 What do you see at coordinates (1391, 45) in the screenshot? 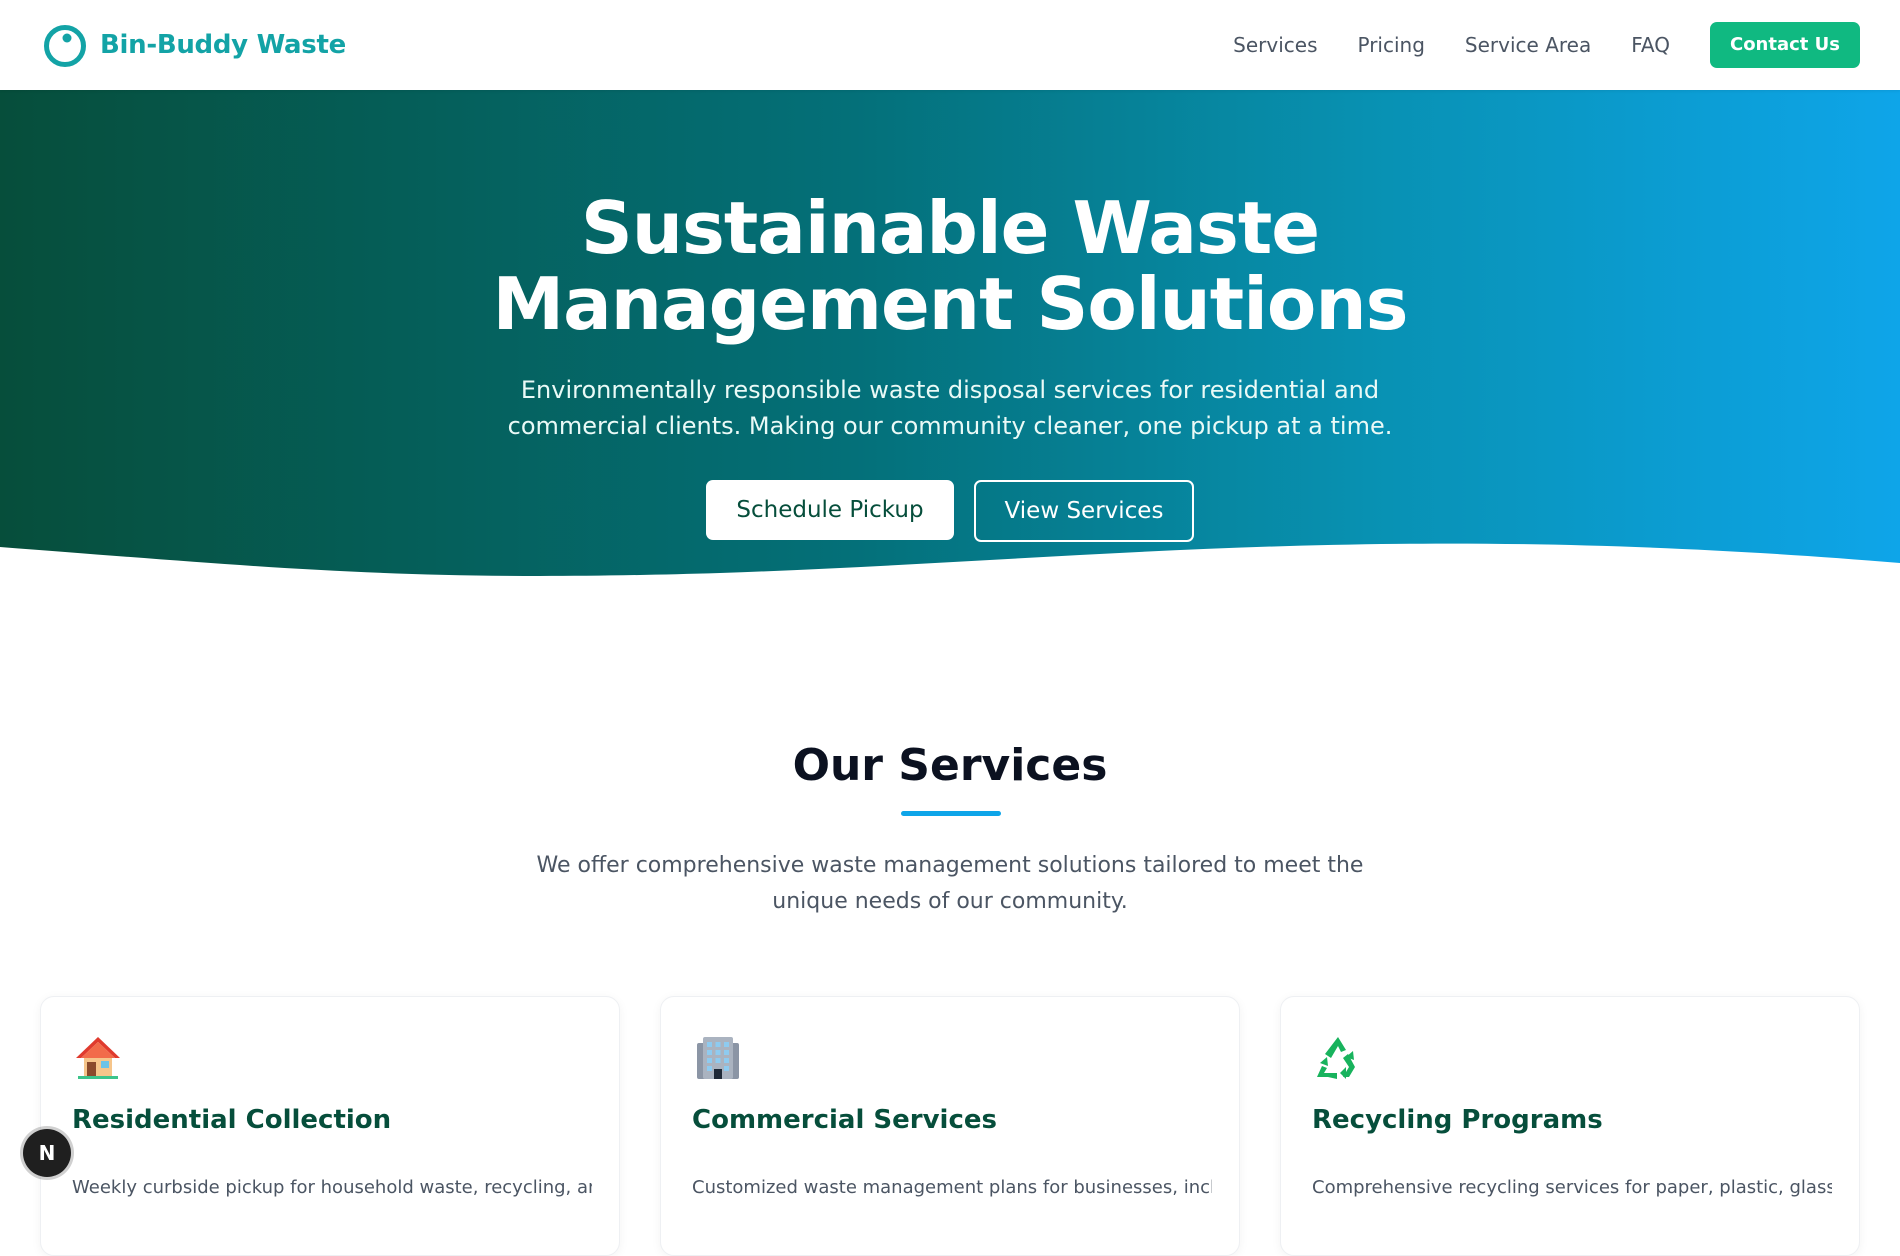
I see `nav-link-pricing: Pricing` at bounding box center [1391, 45].